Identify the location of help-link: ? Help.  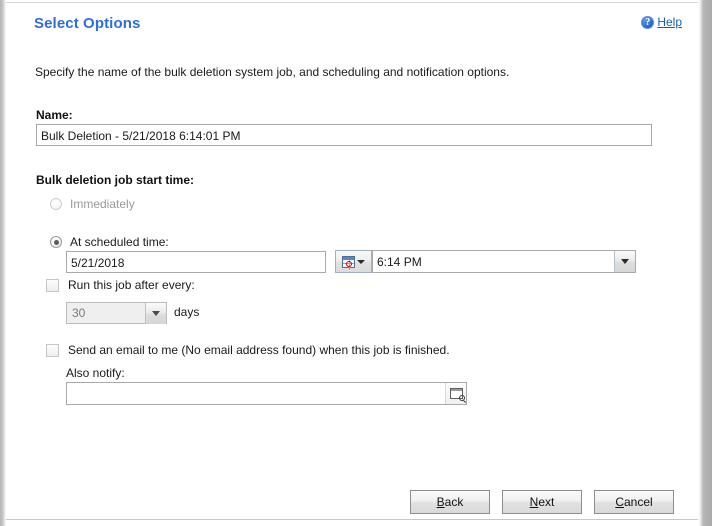
(661, 22).